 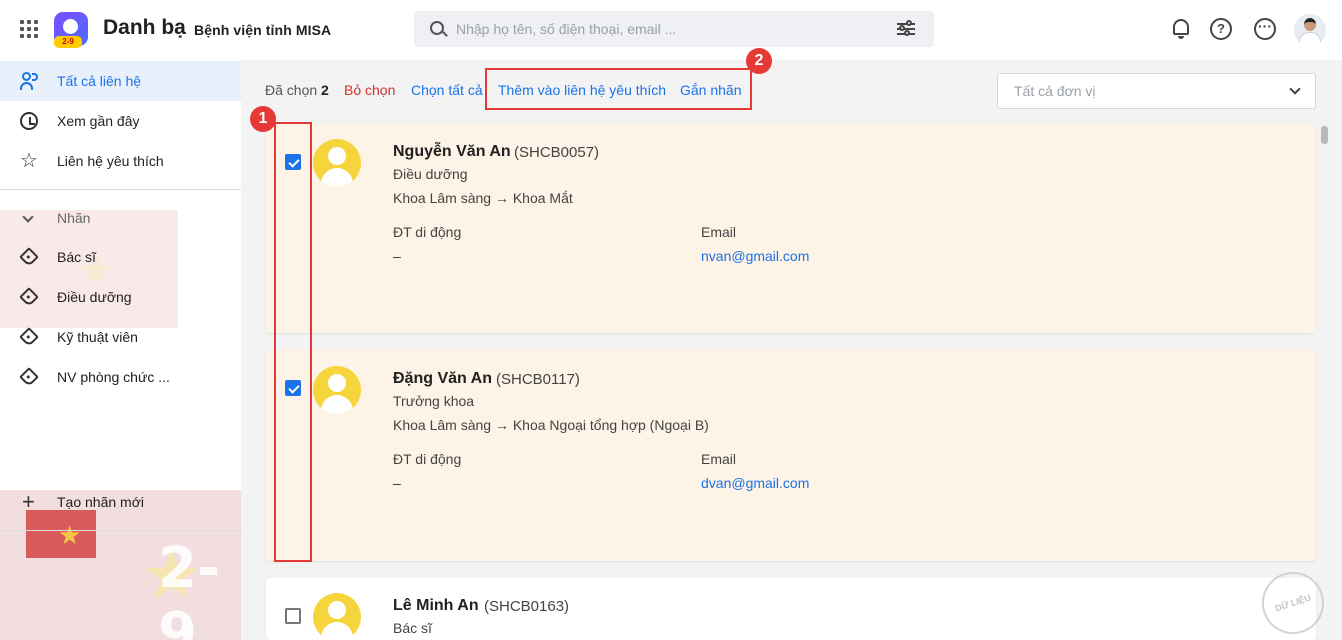 I want to click on people-icon, so click(x=30, y=81).